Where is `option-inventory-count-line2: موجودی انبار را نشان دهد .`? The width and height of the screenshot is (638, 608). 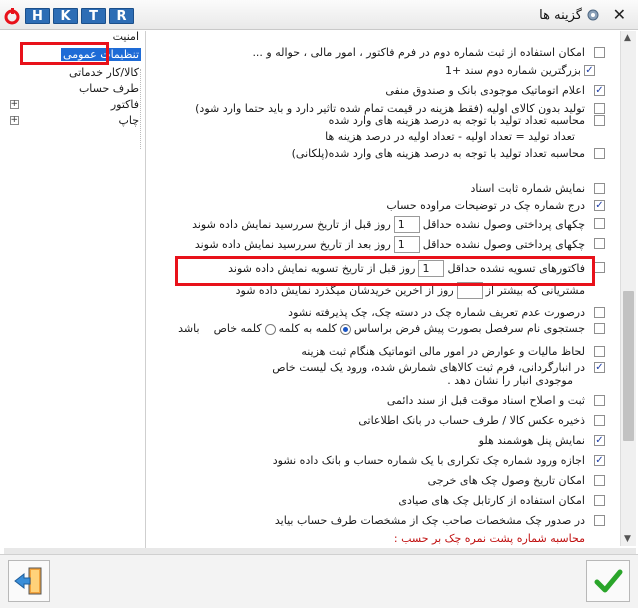 option-inventory-count-line2: موجودی انبار را نشان دهد . is located at coordinates (361, 380).